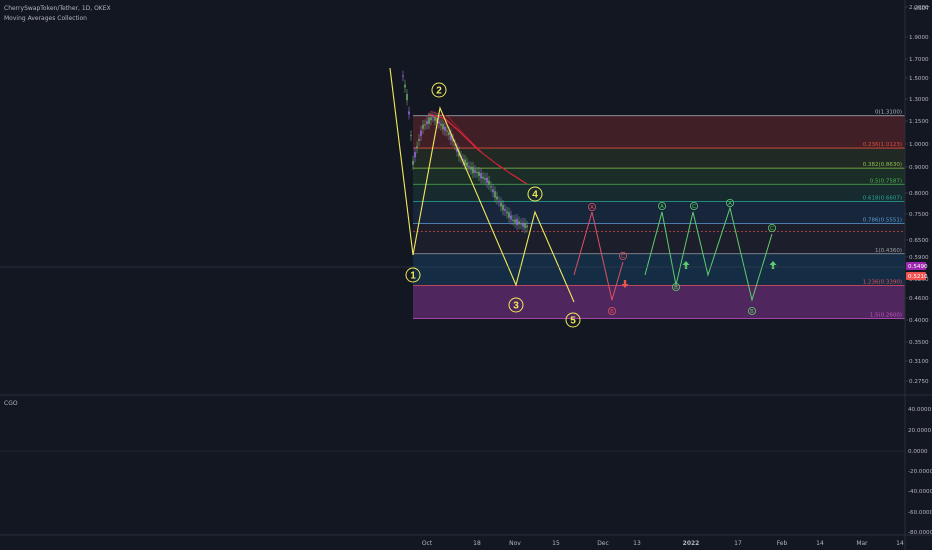 The image size is (932, 550). I want to click on time-tick-label: Oct, so click(427, 543).